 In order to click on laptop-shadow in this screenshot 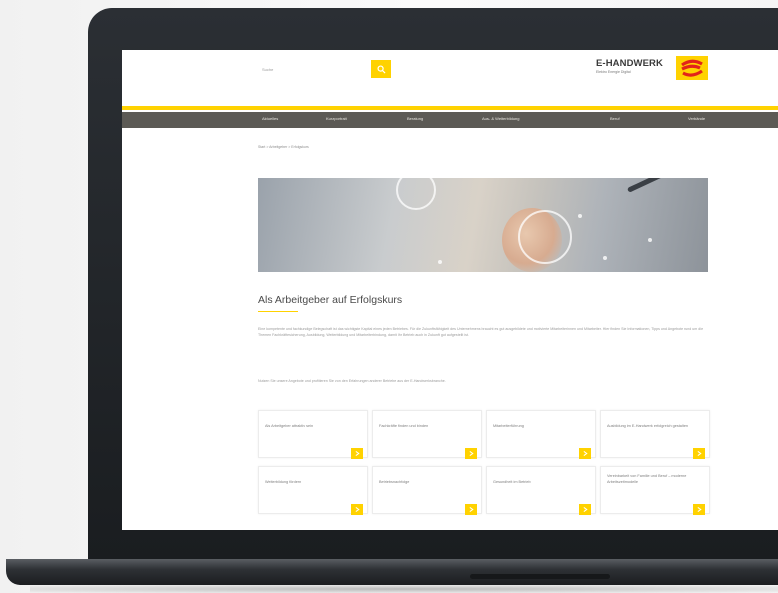, I will do `click(404, 589)`.